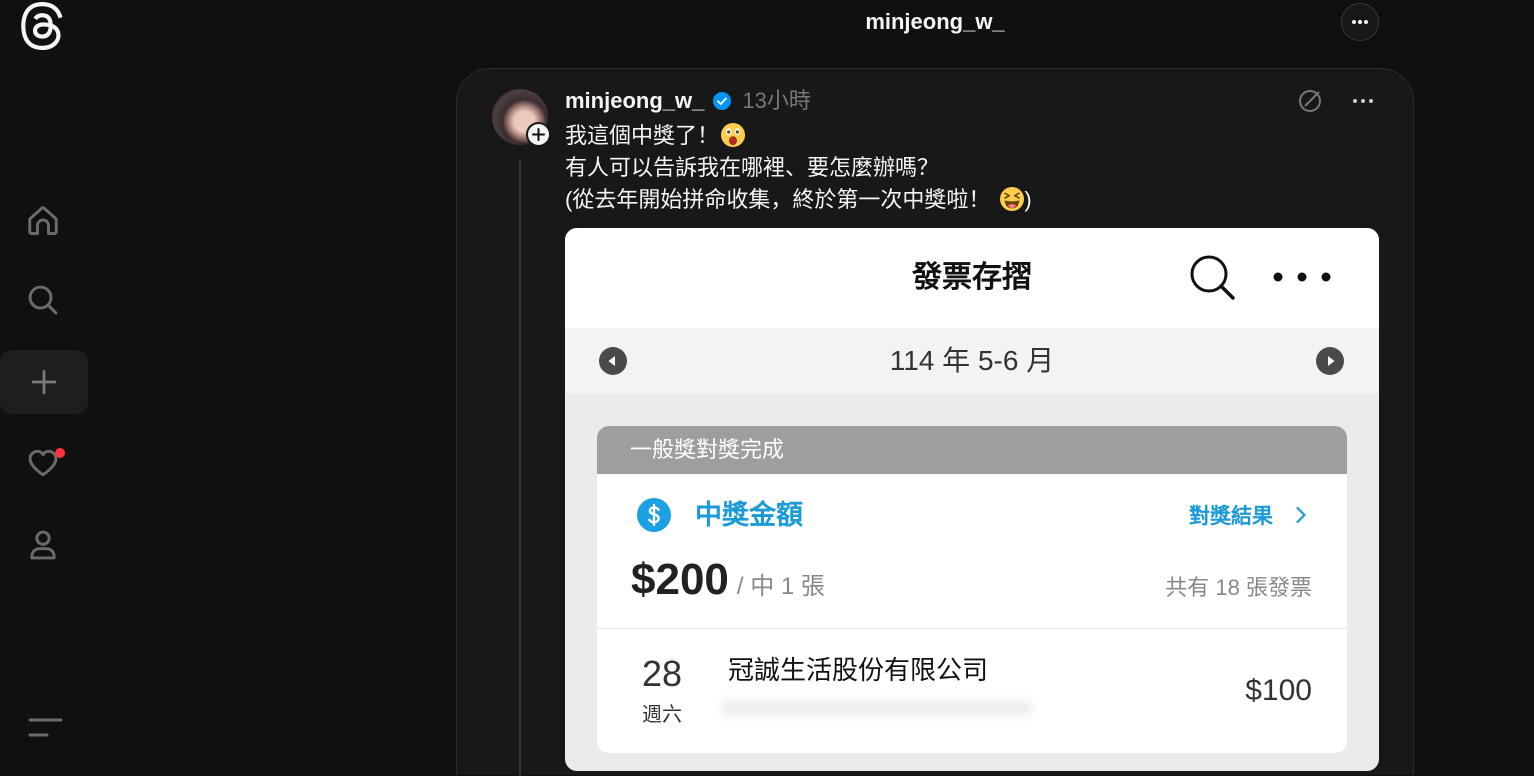 Image resolution: width=1534 pixels, height=776 pixels. What do you see at coordinates (42, 26) in the screenshot?
I see `threads-logo-icon` at bounding box center [42, 26].